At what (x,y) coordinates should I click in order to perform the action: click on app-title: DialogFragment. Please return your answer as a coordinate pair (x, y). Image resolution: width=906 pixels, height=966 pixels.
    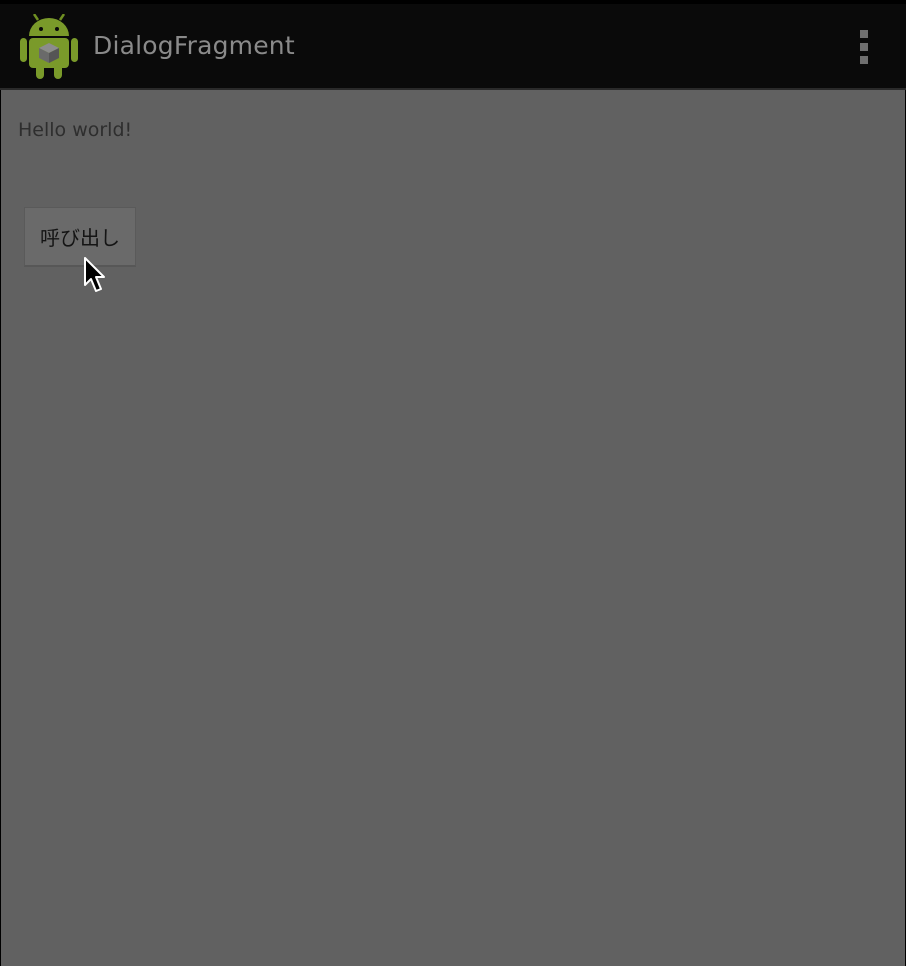
    Looking at the image, I should click on (194, 45).